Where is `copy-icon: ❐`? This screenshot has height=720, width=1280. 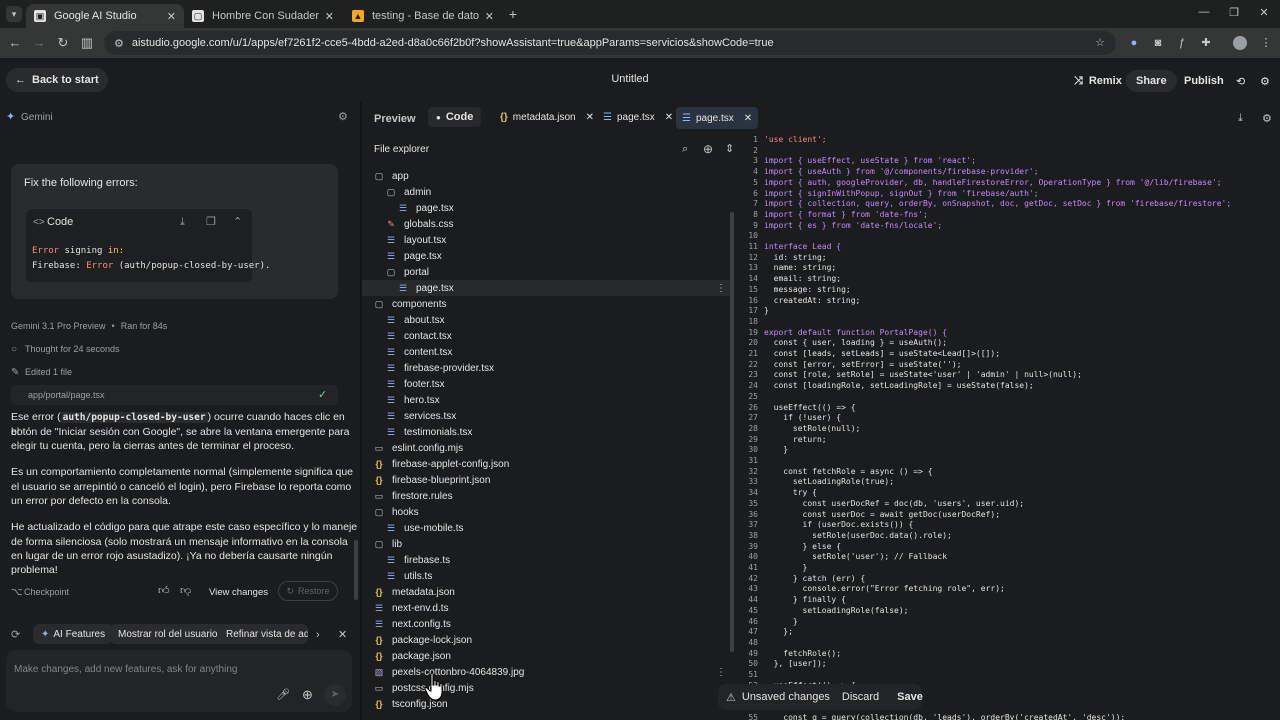 copy-icon: ❐ is located at coordinates (211, 222).